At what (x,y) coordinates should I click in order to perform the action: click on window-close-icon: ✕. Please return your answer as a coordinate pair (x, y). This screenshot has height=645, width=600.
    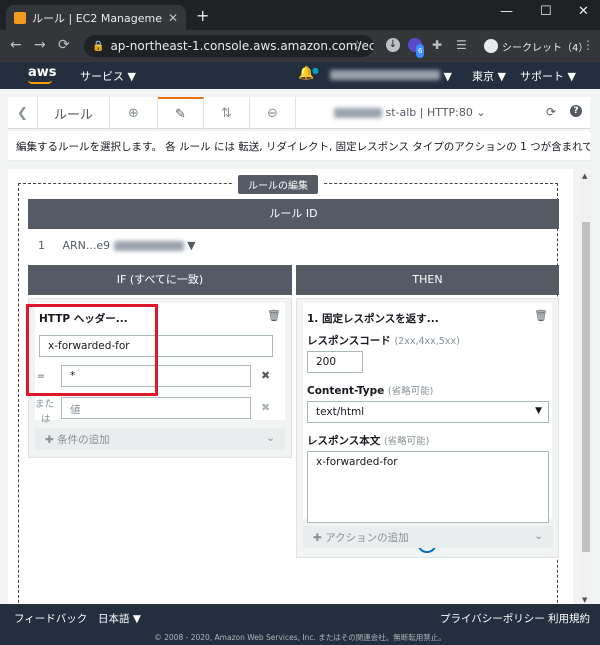
    Looking at the image, I should click on (583, 11).